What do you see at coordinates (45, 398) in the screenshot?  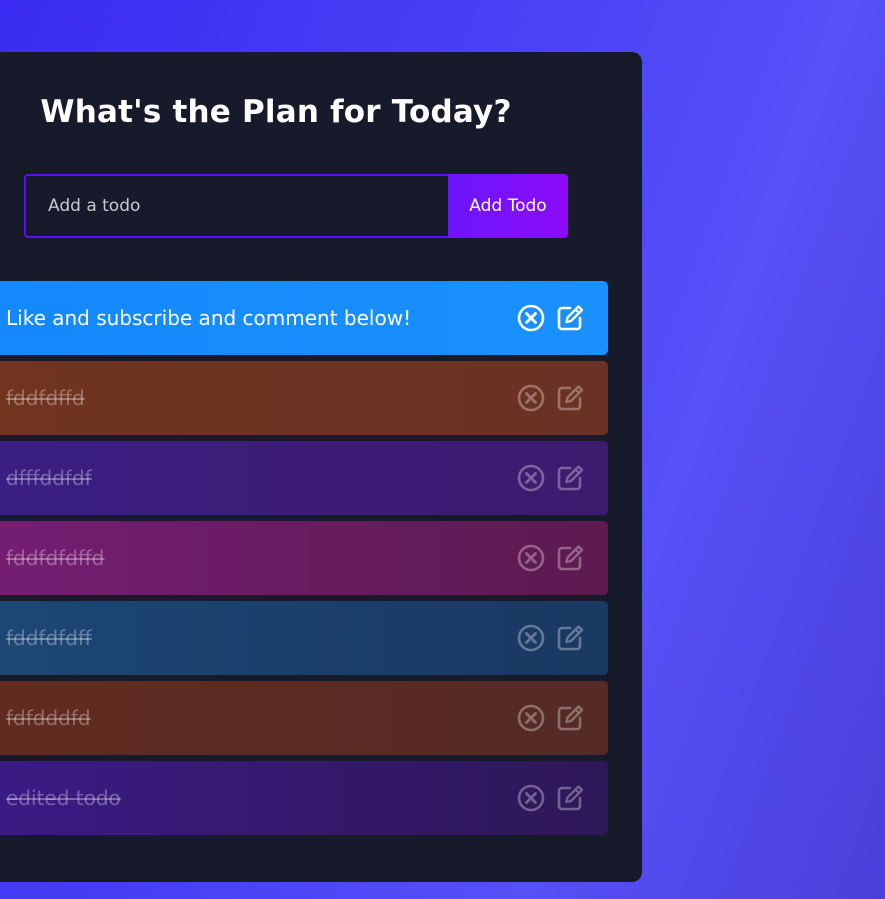 I see `todo-text: fddfdffd` at bounding box center [45, 398].